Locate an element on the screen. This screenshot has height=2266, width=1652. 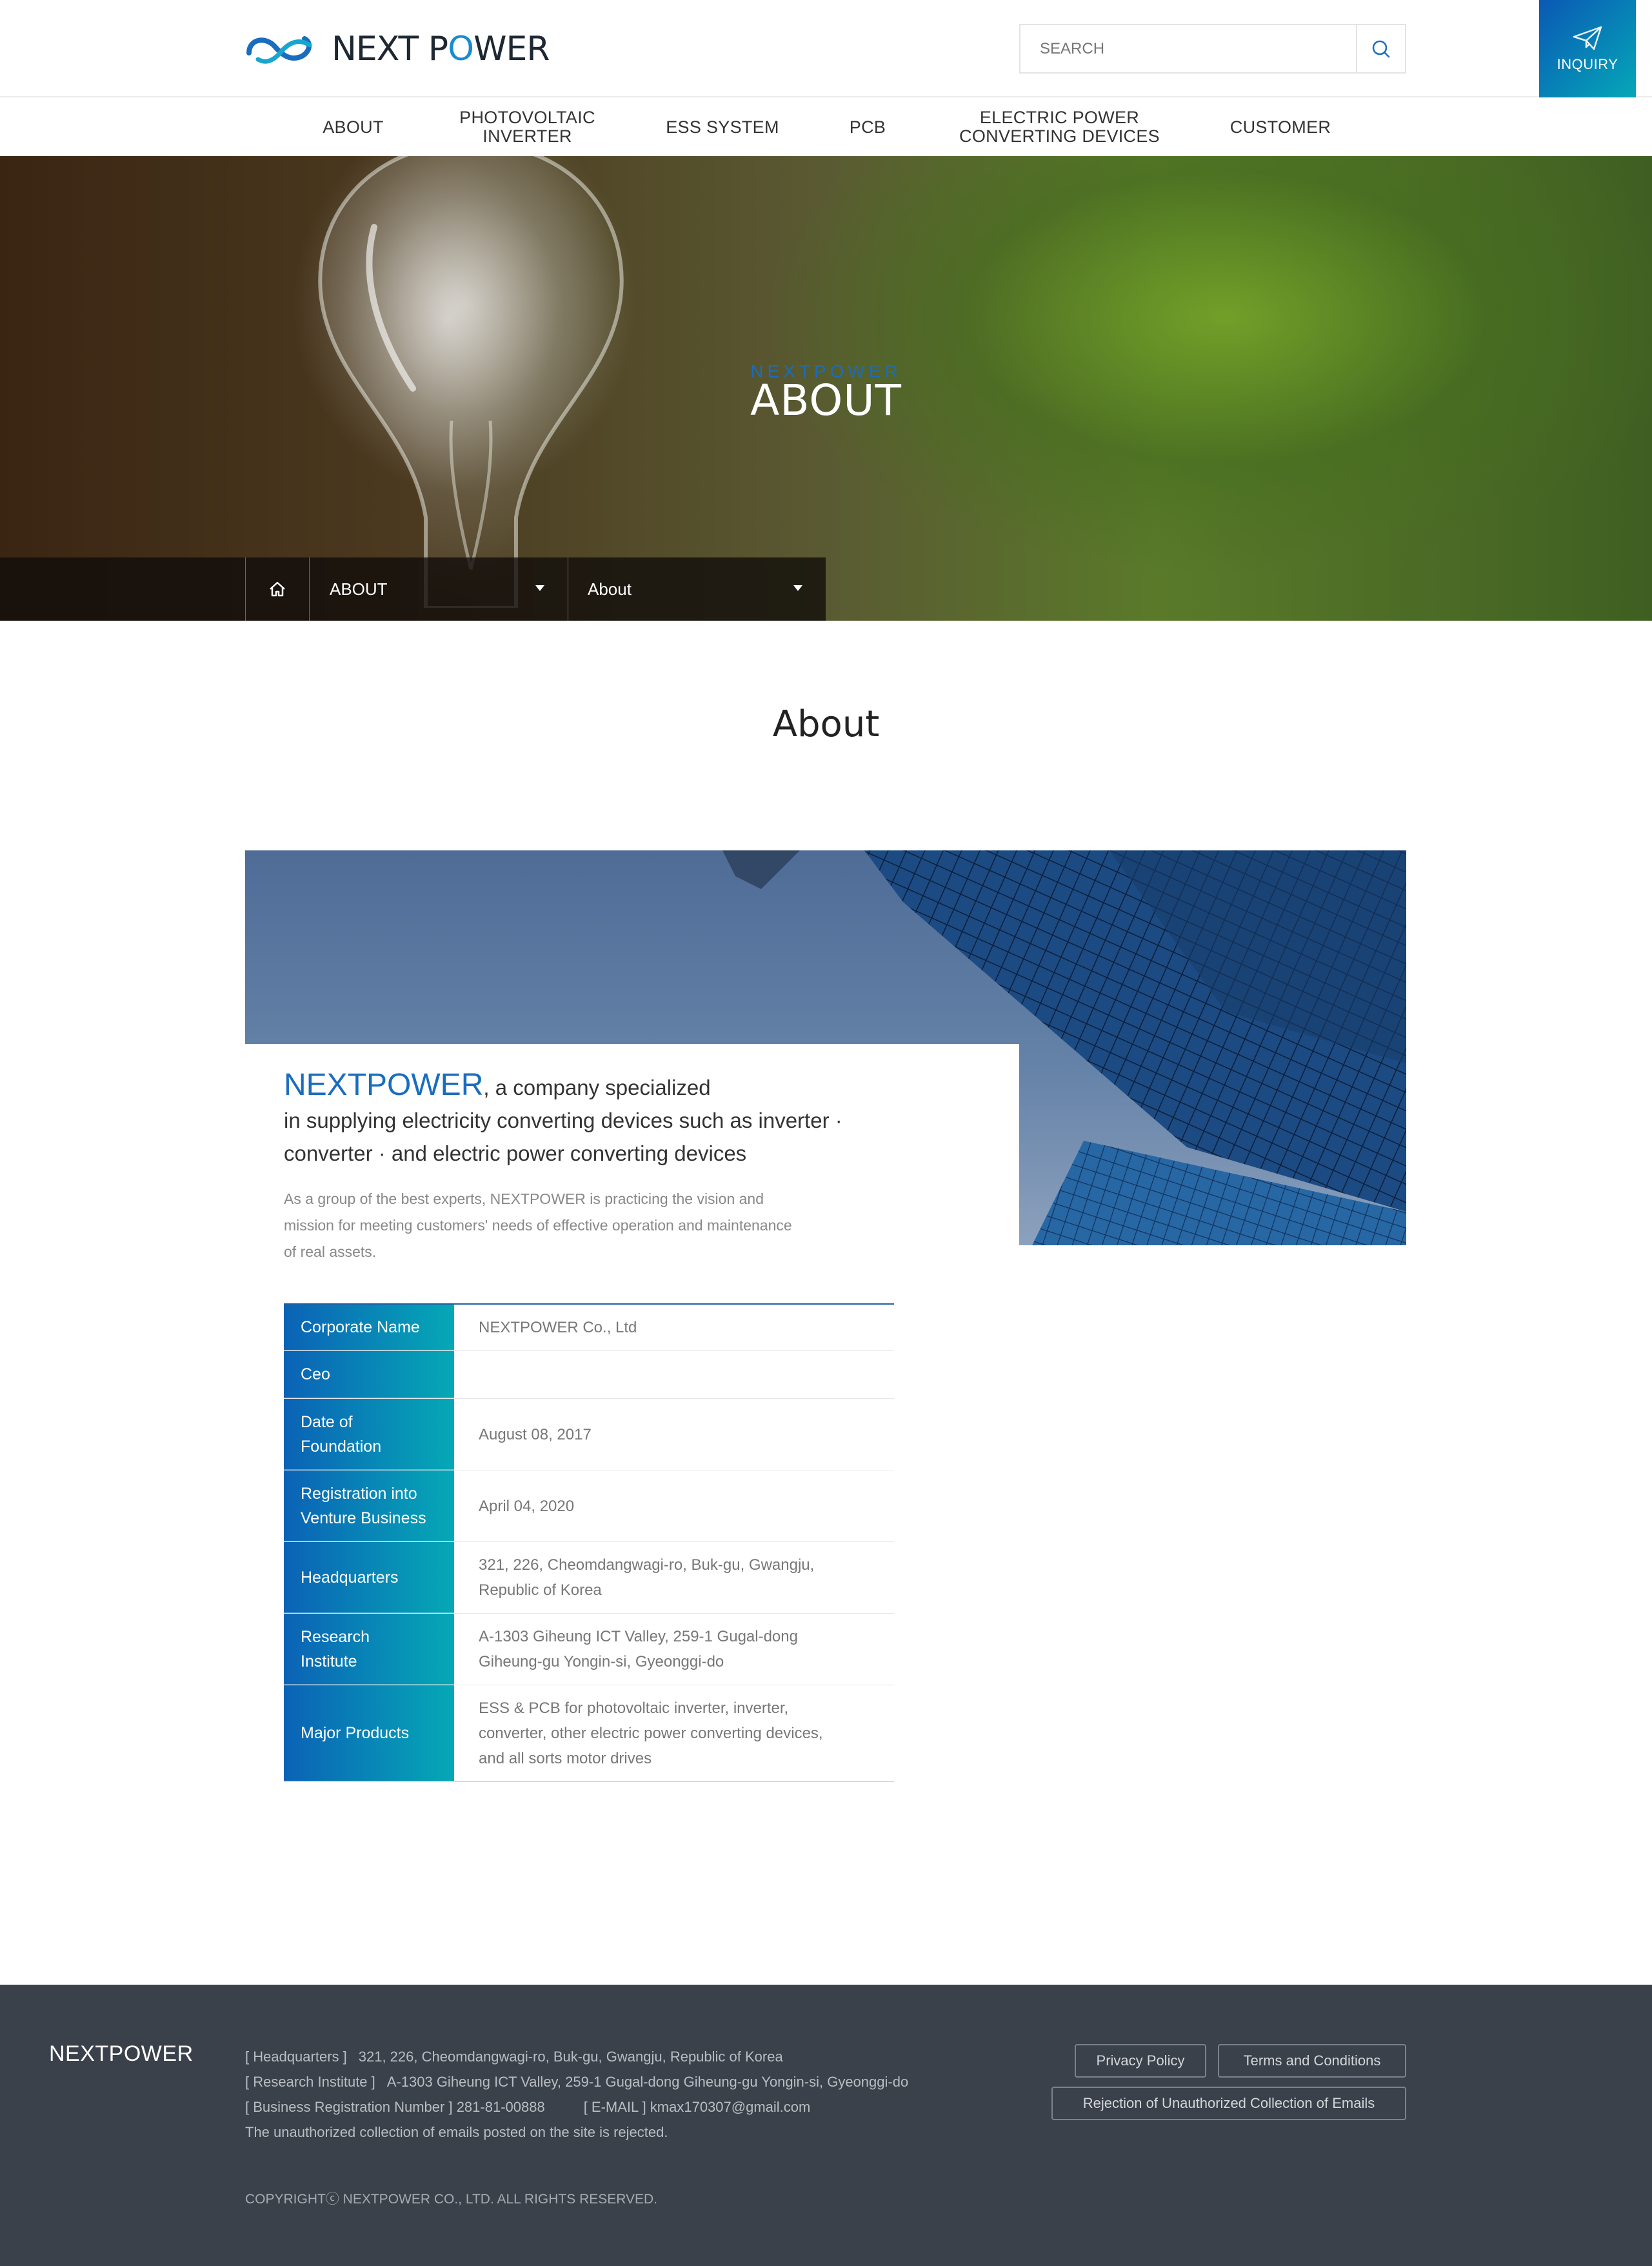
privacy-policy-button: Privacy Policy is located at coordinates (1140, 2061).